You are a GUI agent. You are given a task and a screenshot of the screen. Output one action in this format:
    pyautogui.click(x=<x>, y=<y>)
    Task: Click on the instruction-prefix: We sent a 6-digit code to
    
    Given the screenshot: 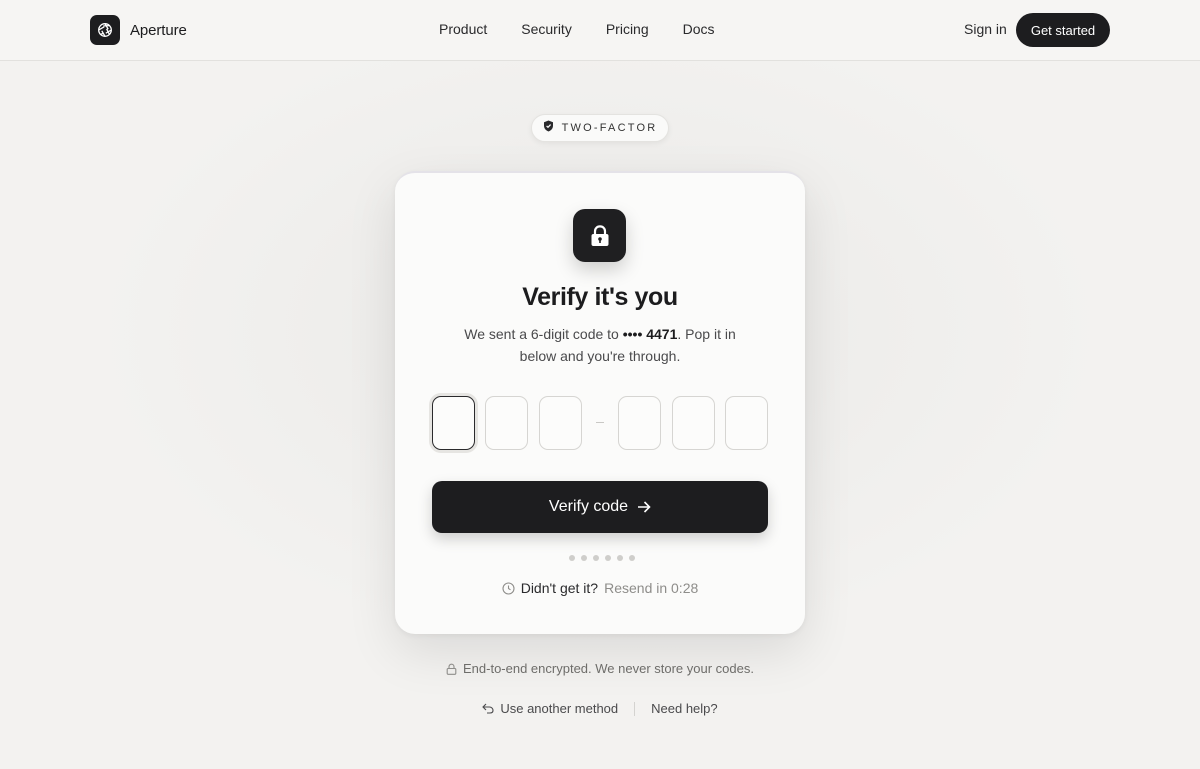 What is the action you would take?
    pyautogui.click(x=543, y=334)
    